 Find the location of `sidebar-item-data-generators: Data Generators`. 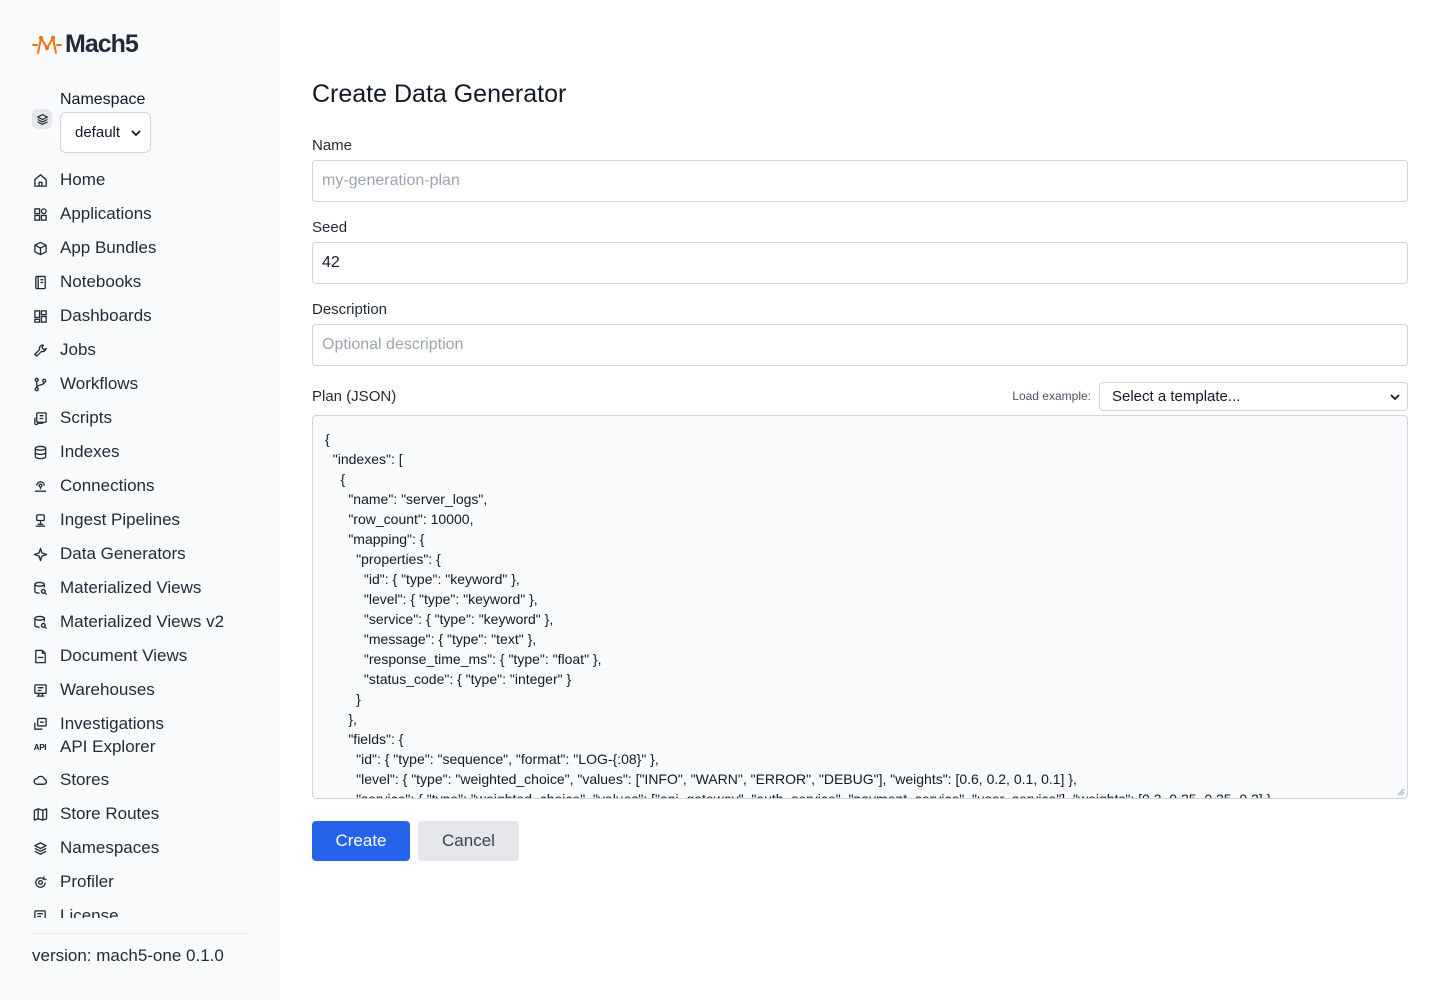

sidebar-item-data-generators: Data Generators is located at coordinates (109, 554).